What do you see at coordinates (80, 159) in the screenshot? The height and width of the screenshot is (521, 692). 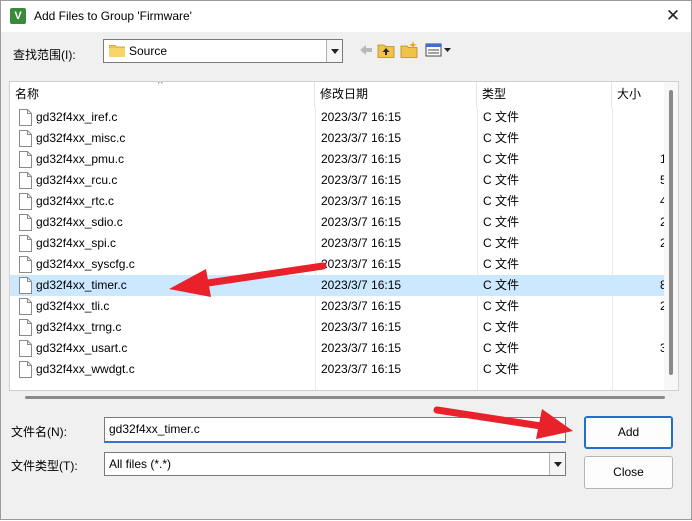 I see `file-name-cell: gd32f4xx_pmu.c` at bounding box center [80, 159].